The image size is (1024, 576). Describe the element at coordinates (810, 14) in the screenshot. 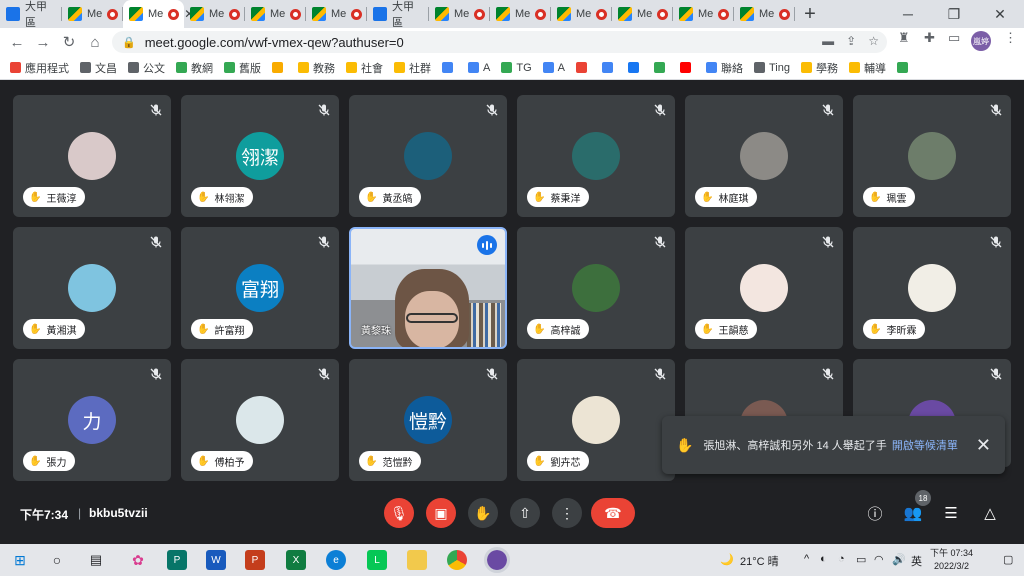

I see `new-tab-button: +` at that location.